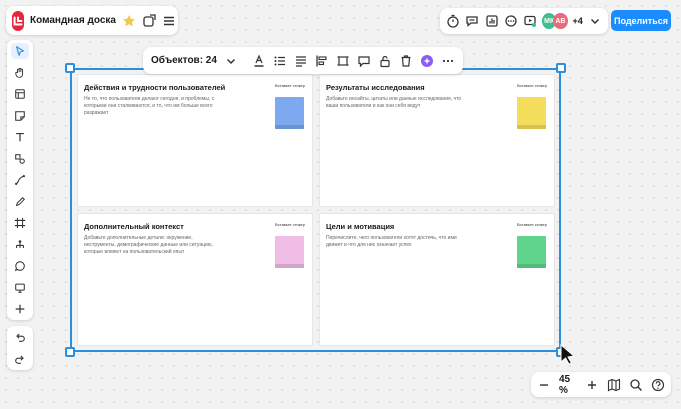  I want to click on card-title: Дополнительный контекст, so click(134, 226).